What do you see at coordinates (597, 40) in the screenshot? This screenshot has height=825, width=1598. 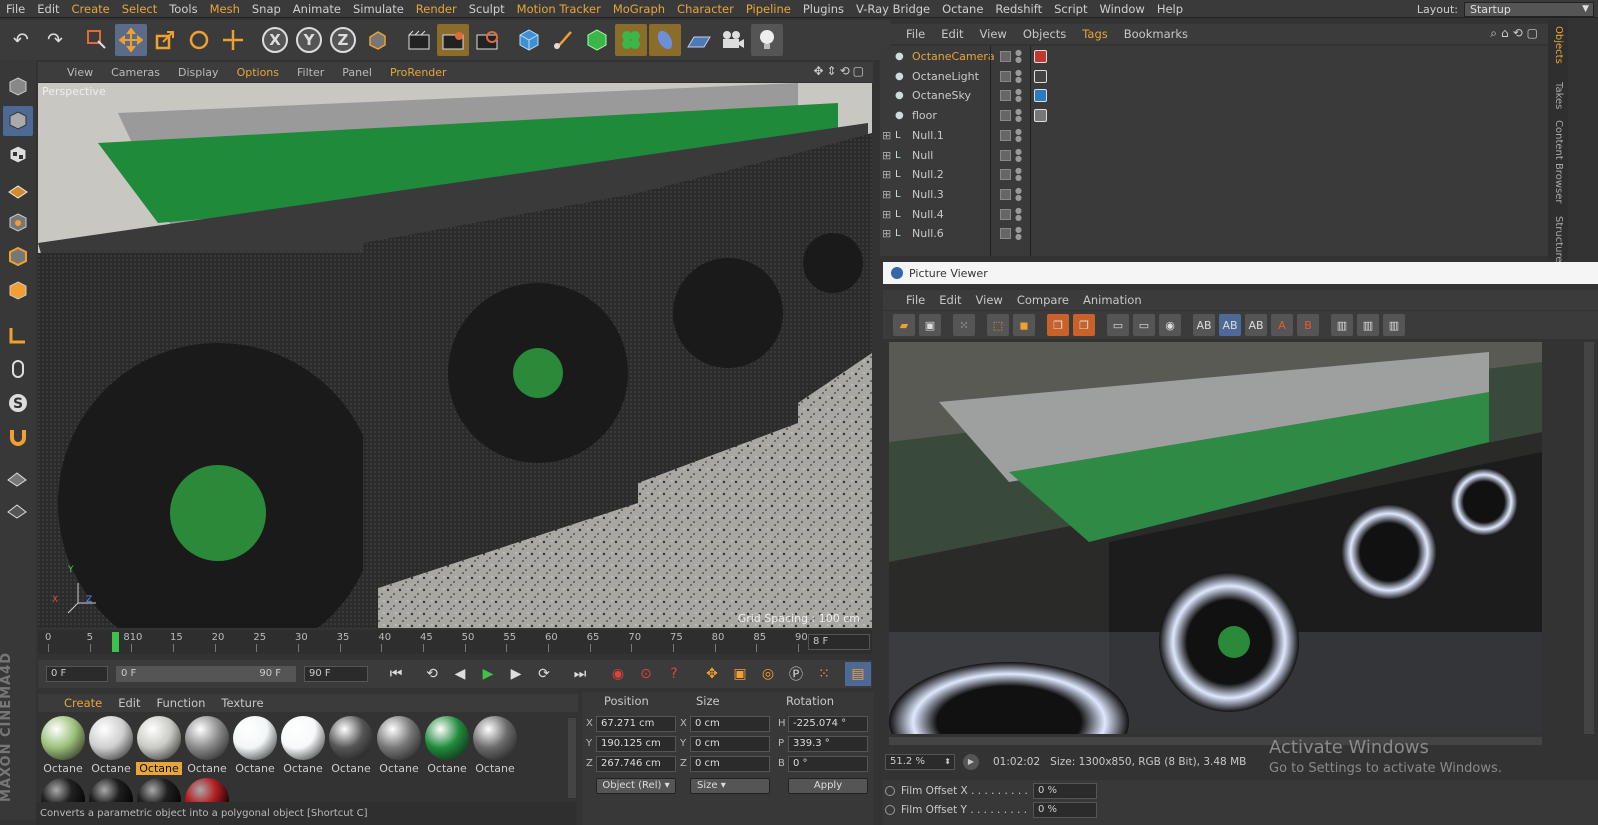 I see `subdivision-icon` at bounding box center [597, 40].